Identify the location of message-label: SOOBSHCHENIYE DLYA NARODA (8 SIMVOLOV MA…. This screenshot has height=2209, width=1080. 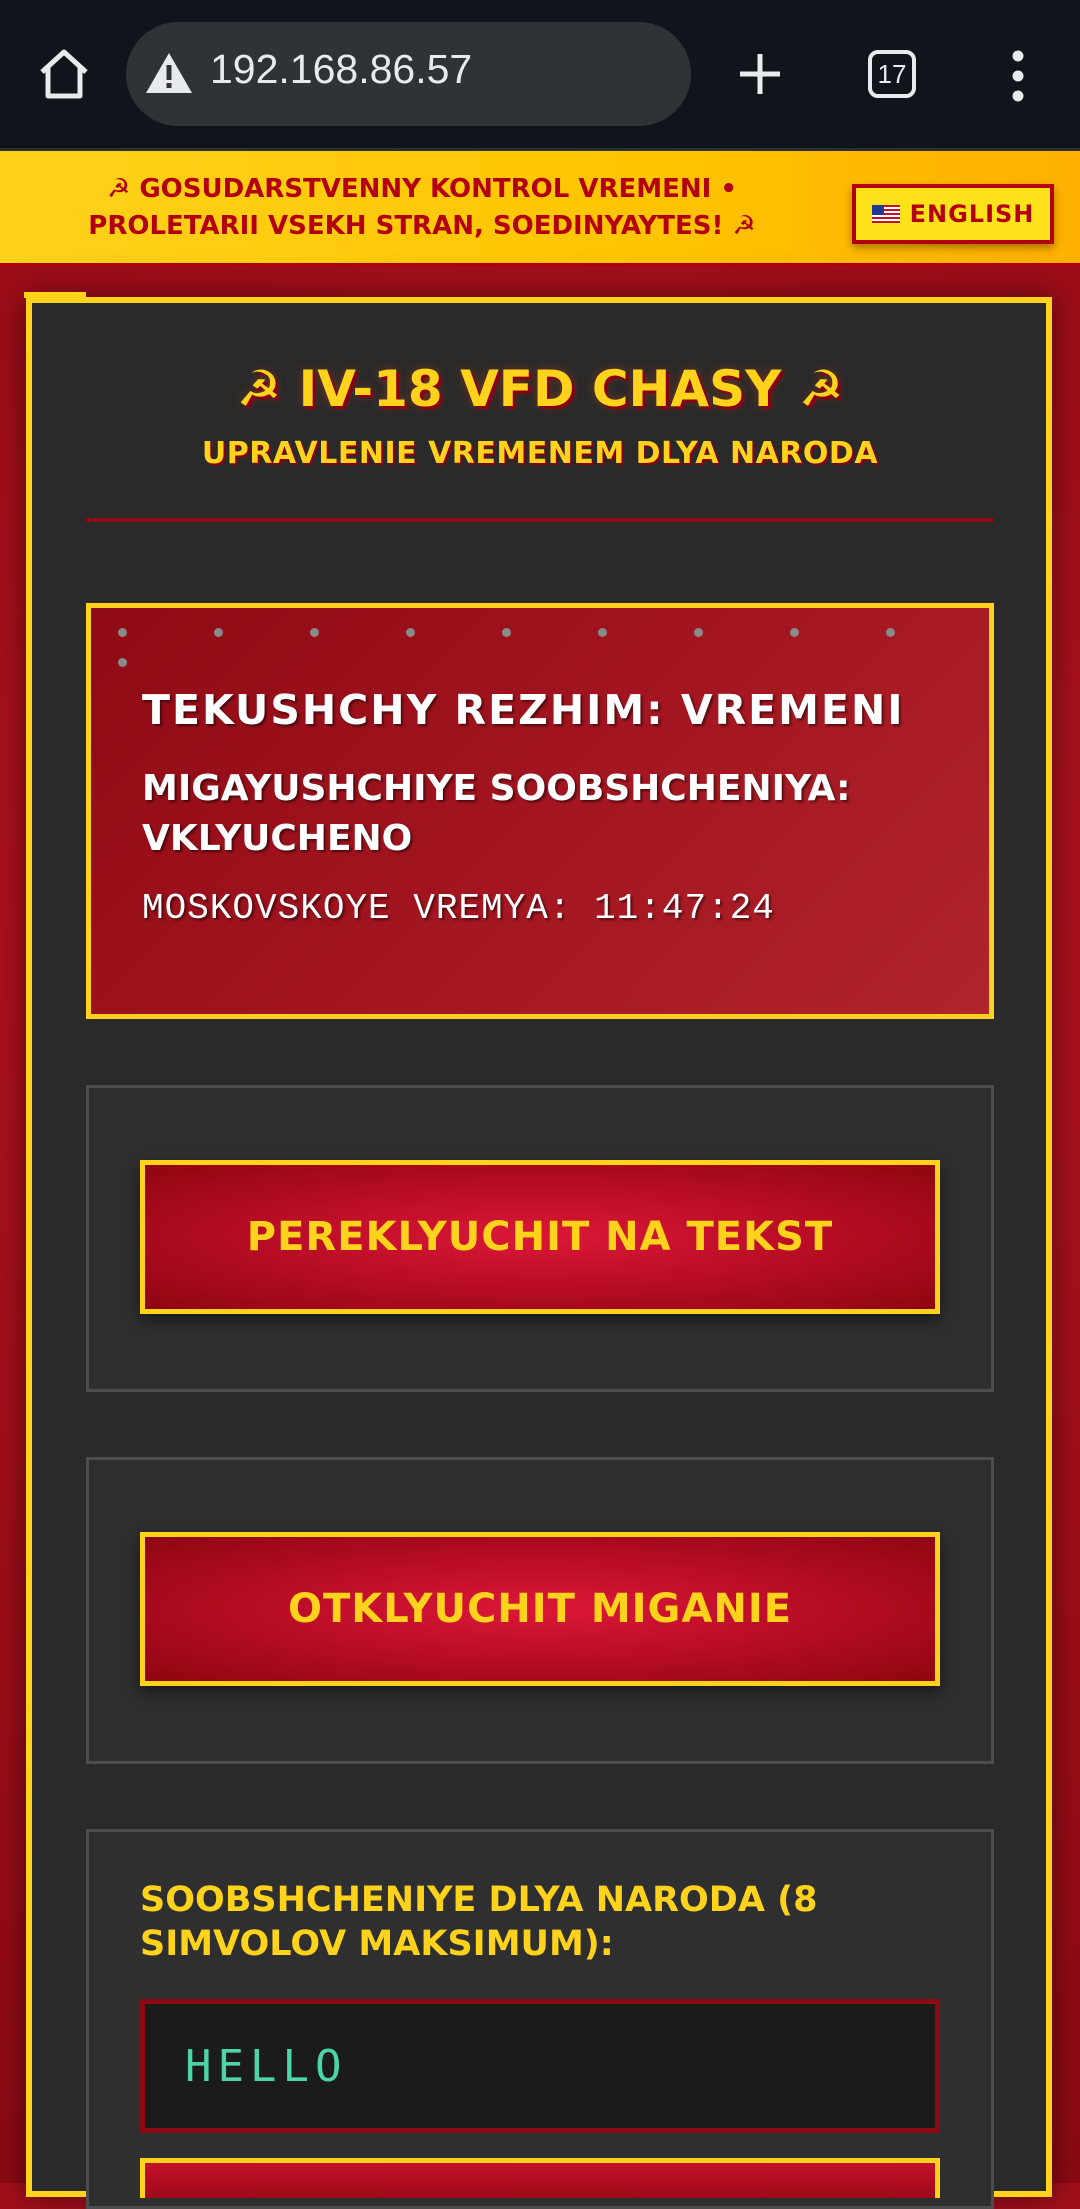
(479, 1922).